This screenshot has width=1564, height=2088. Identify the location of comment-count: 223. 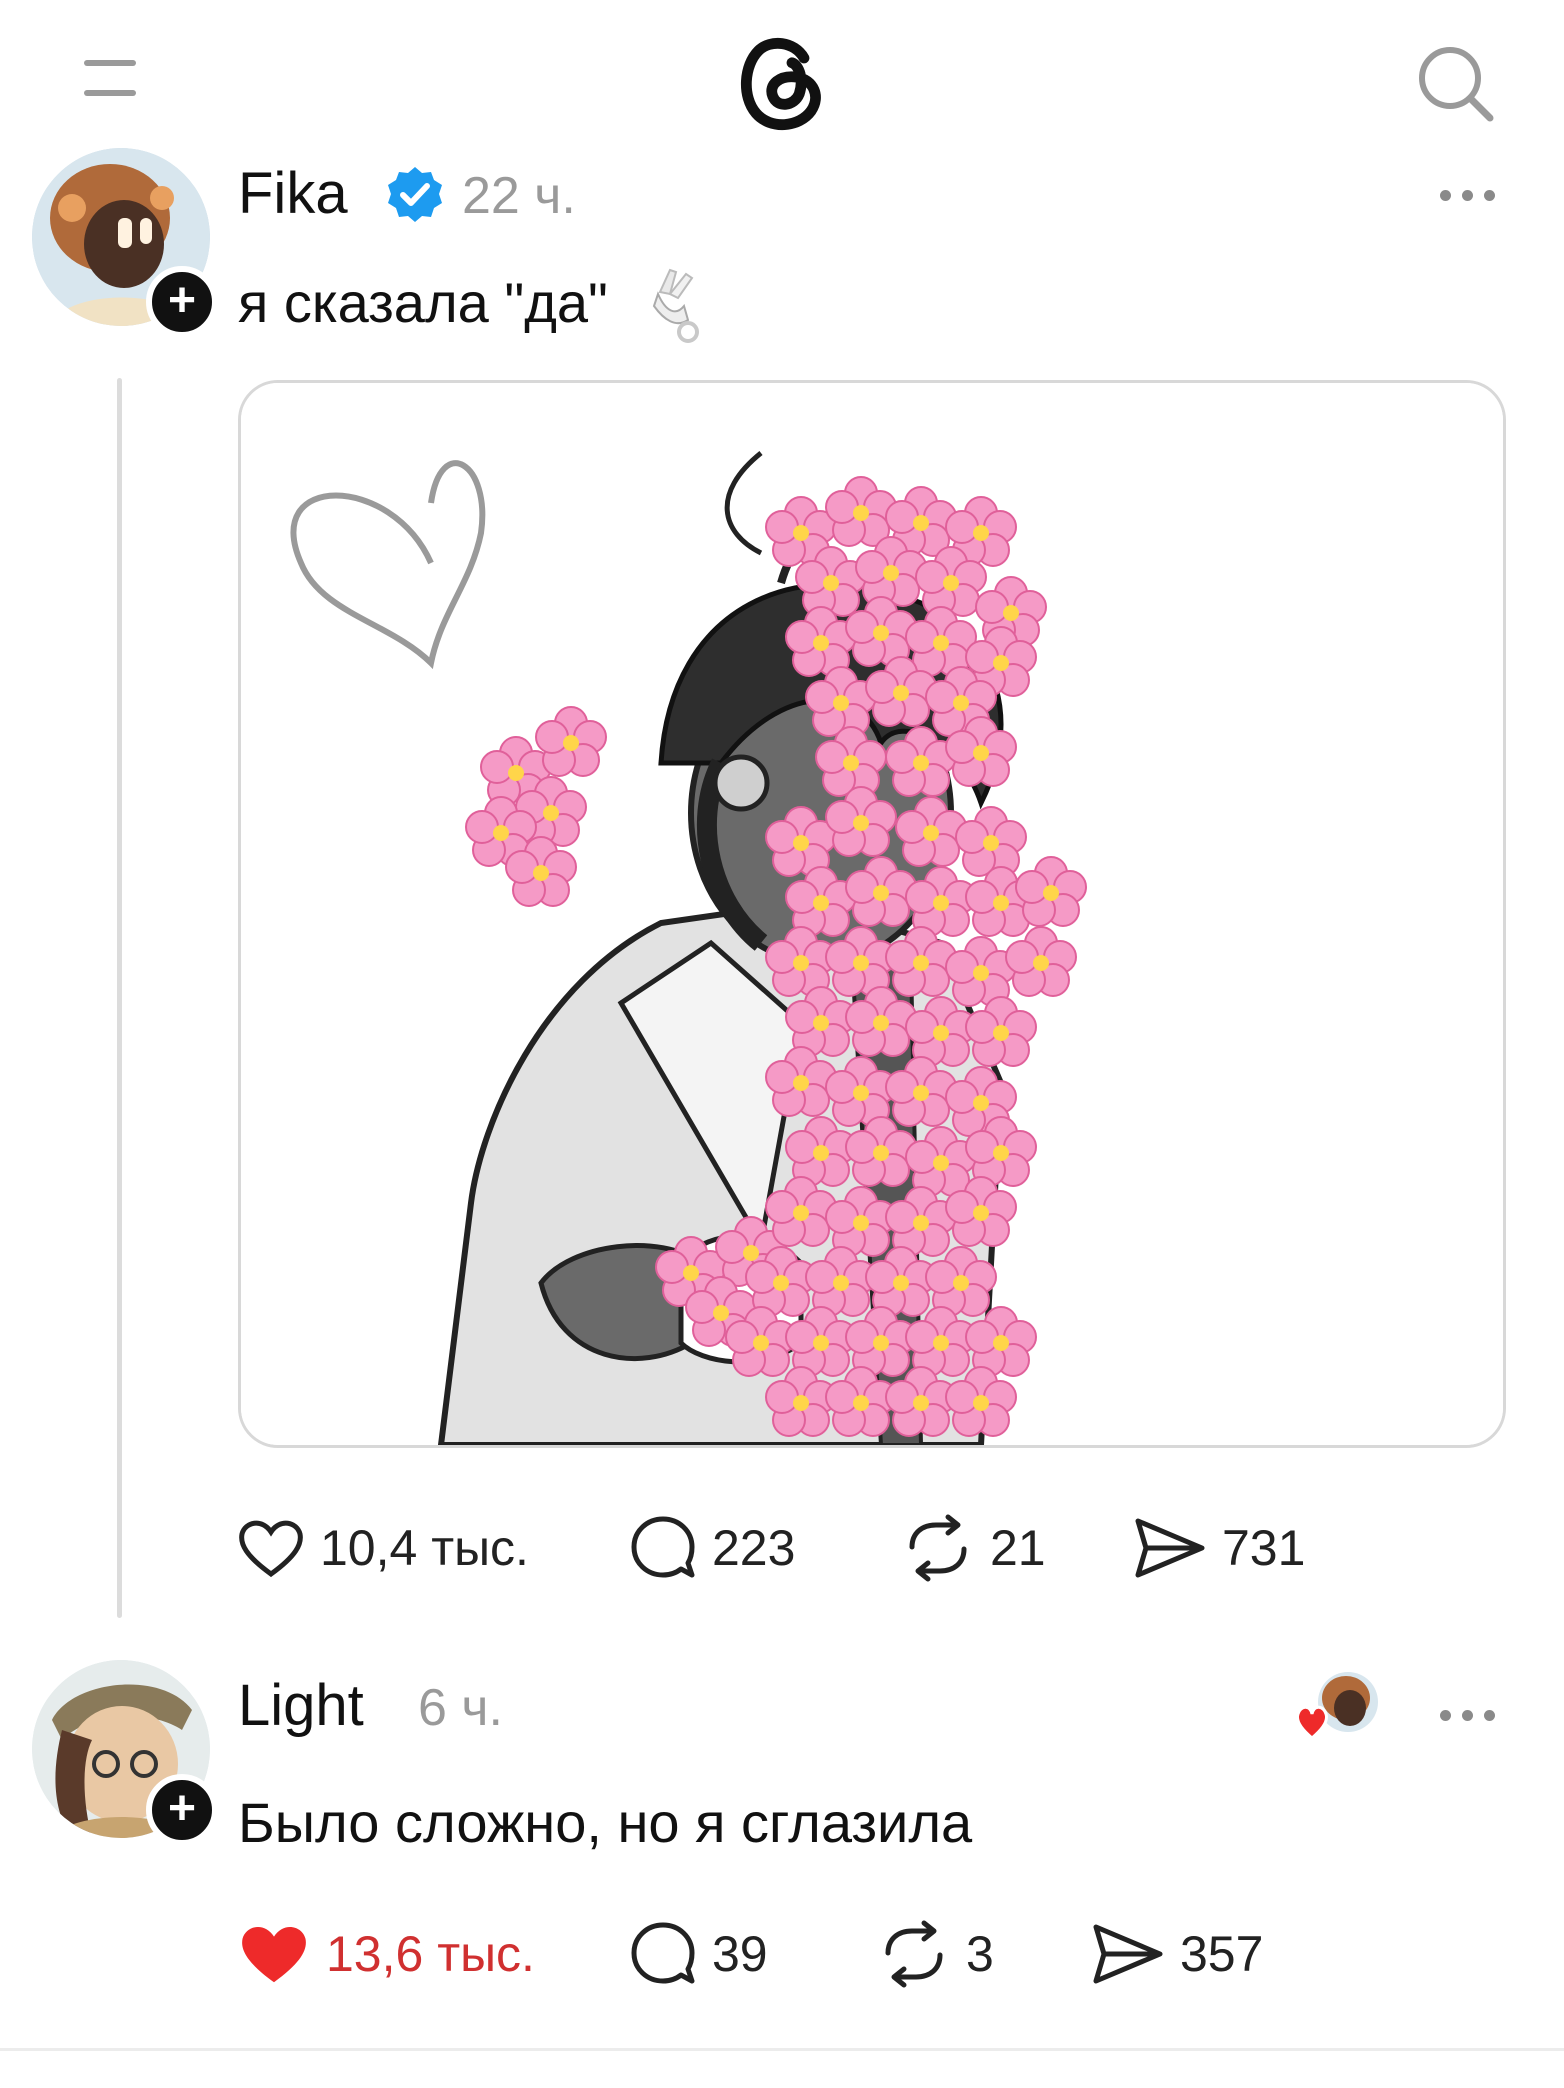
(754, 1548).